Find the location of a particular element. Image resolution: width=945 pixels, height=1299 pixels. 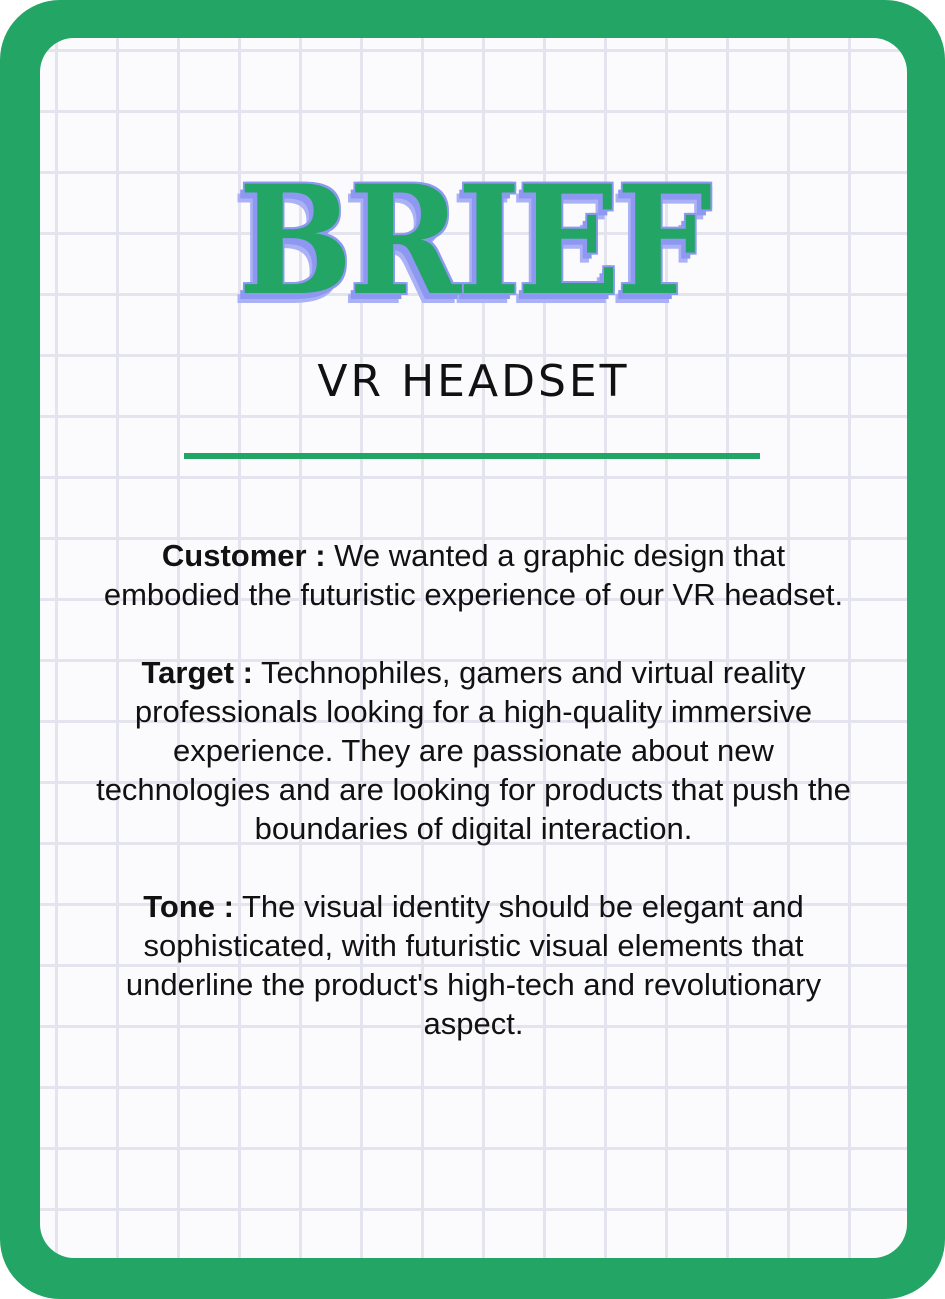

brief-title: BRIEF is located at coordinates (475, 241).